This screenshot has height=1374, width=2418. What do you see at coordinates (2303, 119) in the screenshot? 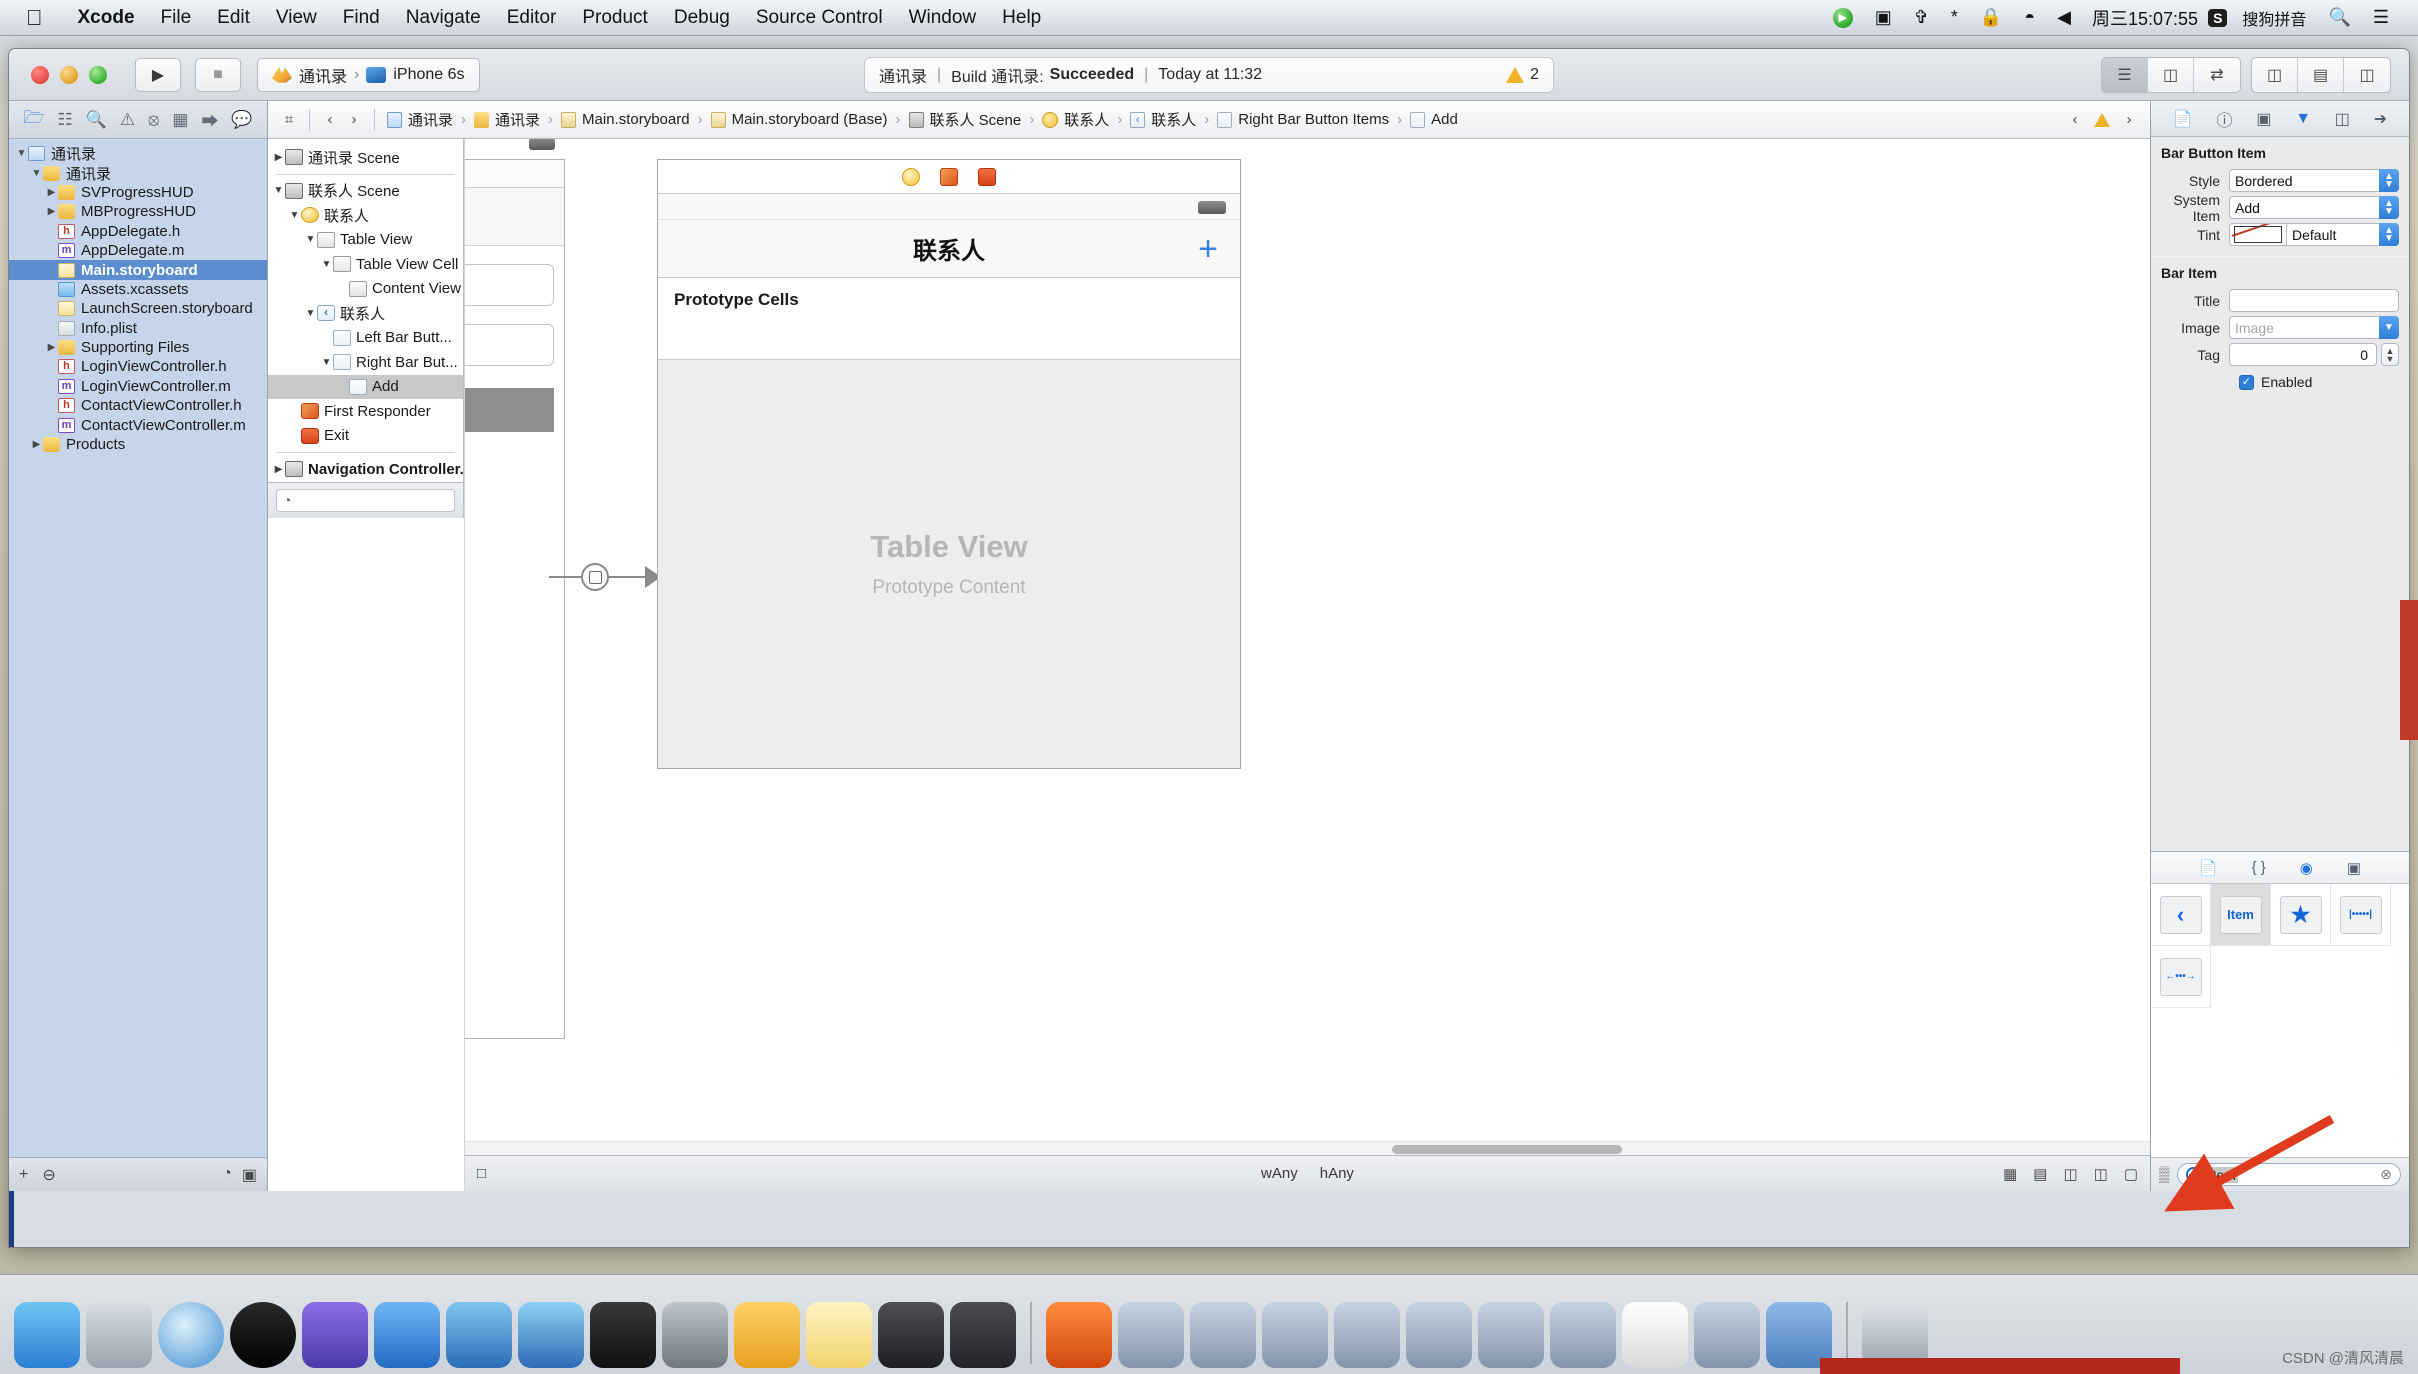
I see `attributes-inspector-icon: ▼` at bounding box center [2303, 119].